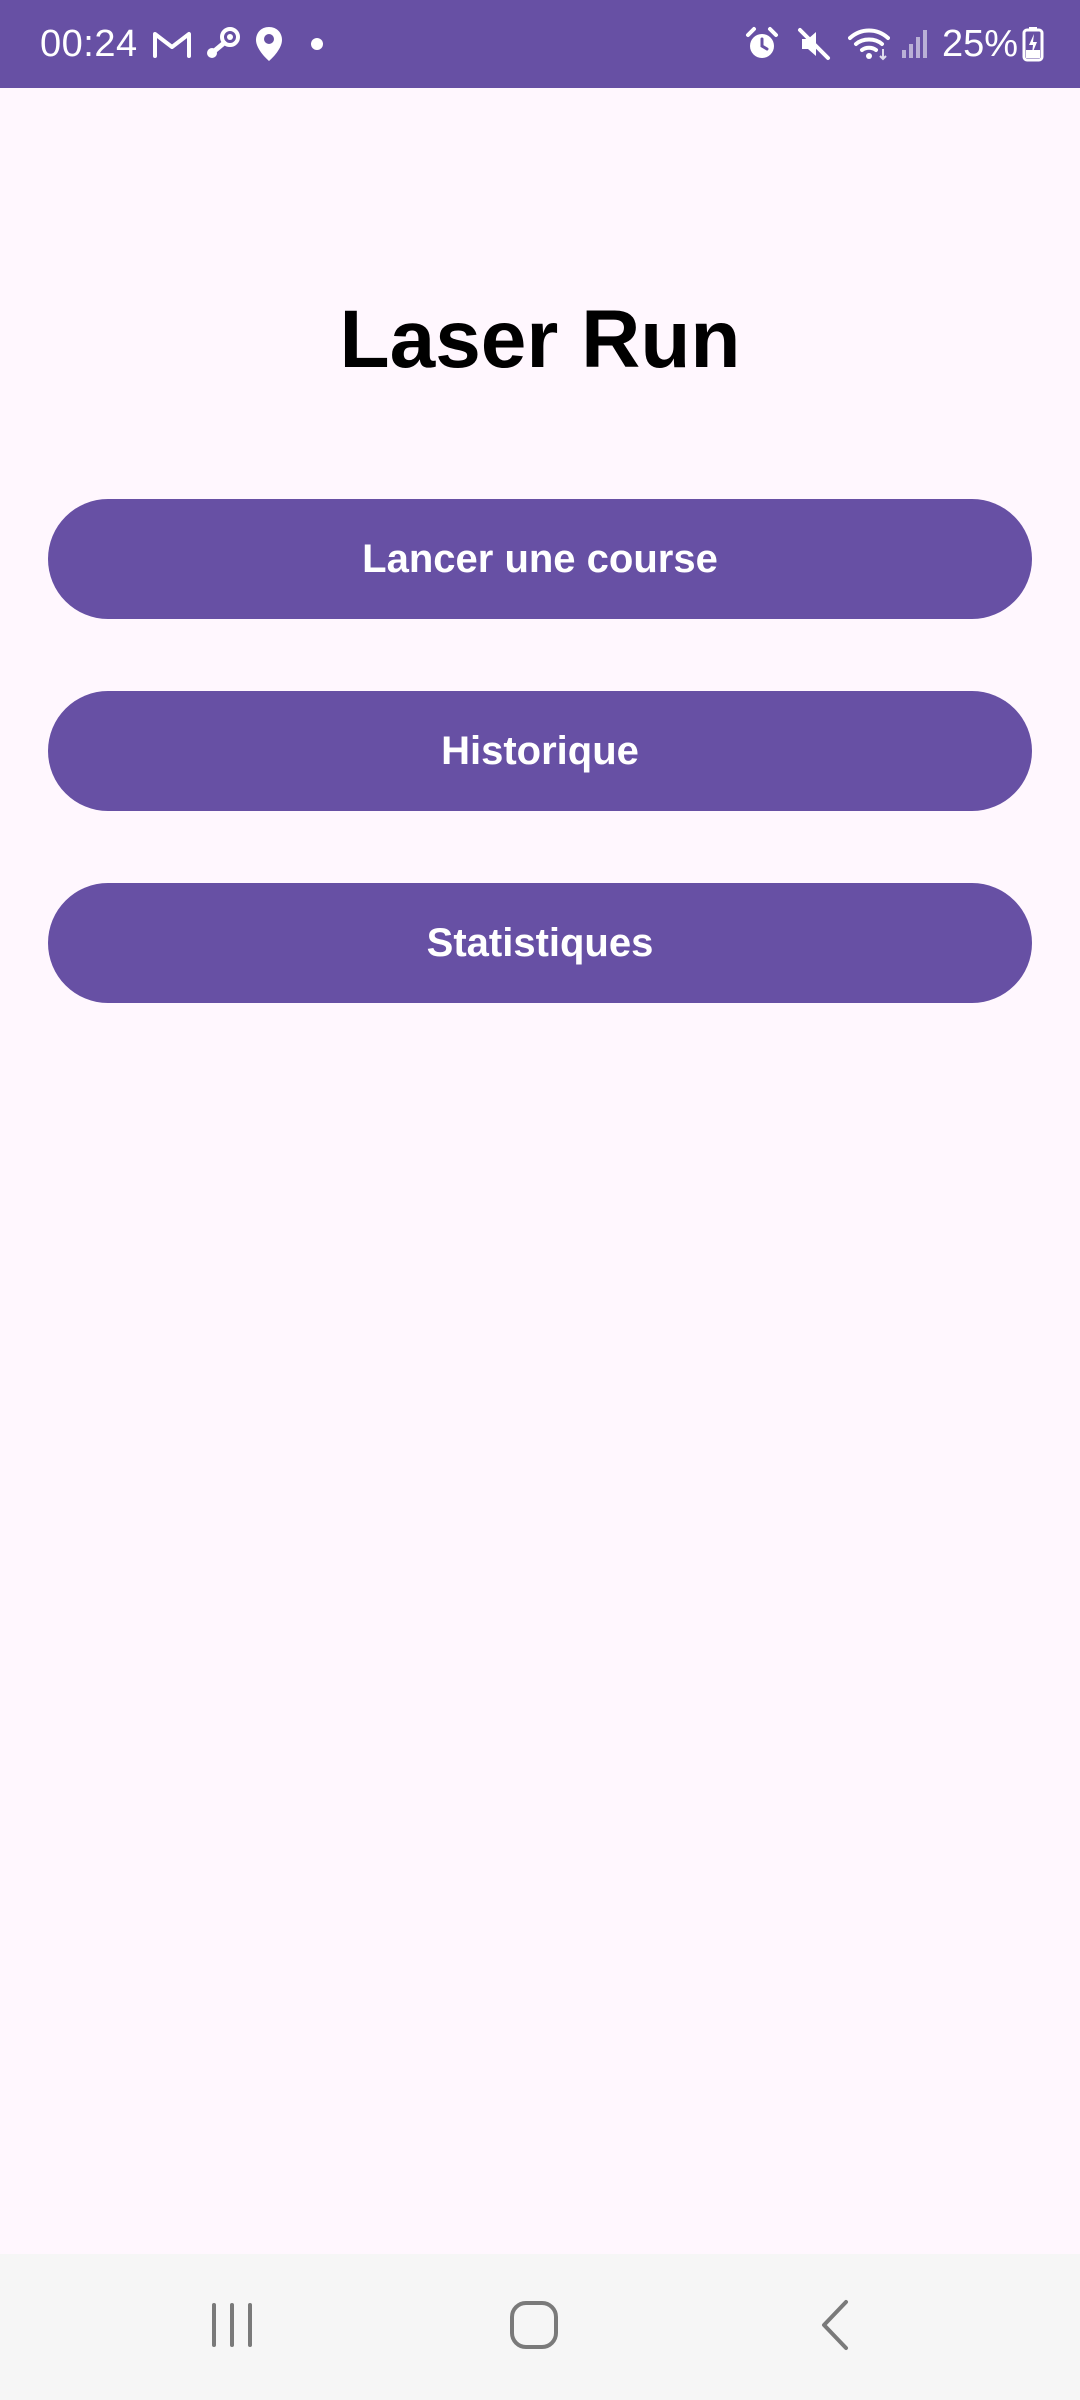  What do you see at coordinates (1033, 44) in the screenshot?
I see `battery-charging-icon` at bounding box center [1033, 44].